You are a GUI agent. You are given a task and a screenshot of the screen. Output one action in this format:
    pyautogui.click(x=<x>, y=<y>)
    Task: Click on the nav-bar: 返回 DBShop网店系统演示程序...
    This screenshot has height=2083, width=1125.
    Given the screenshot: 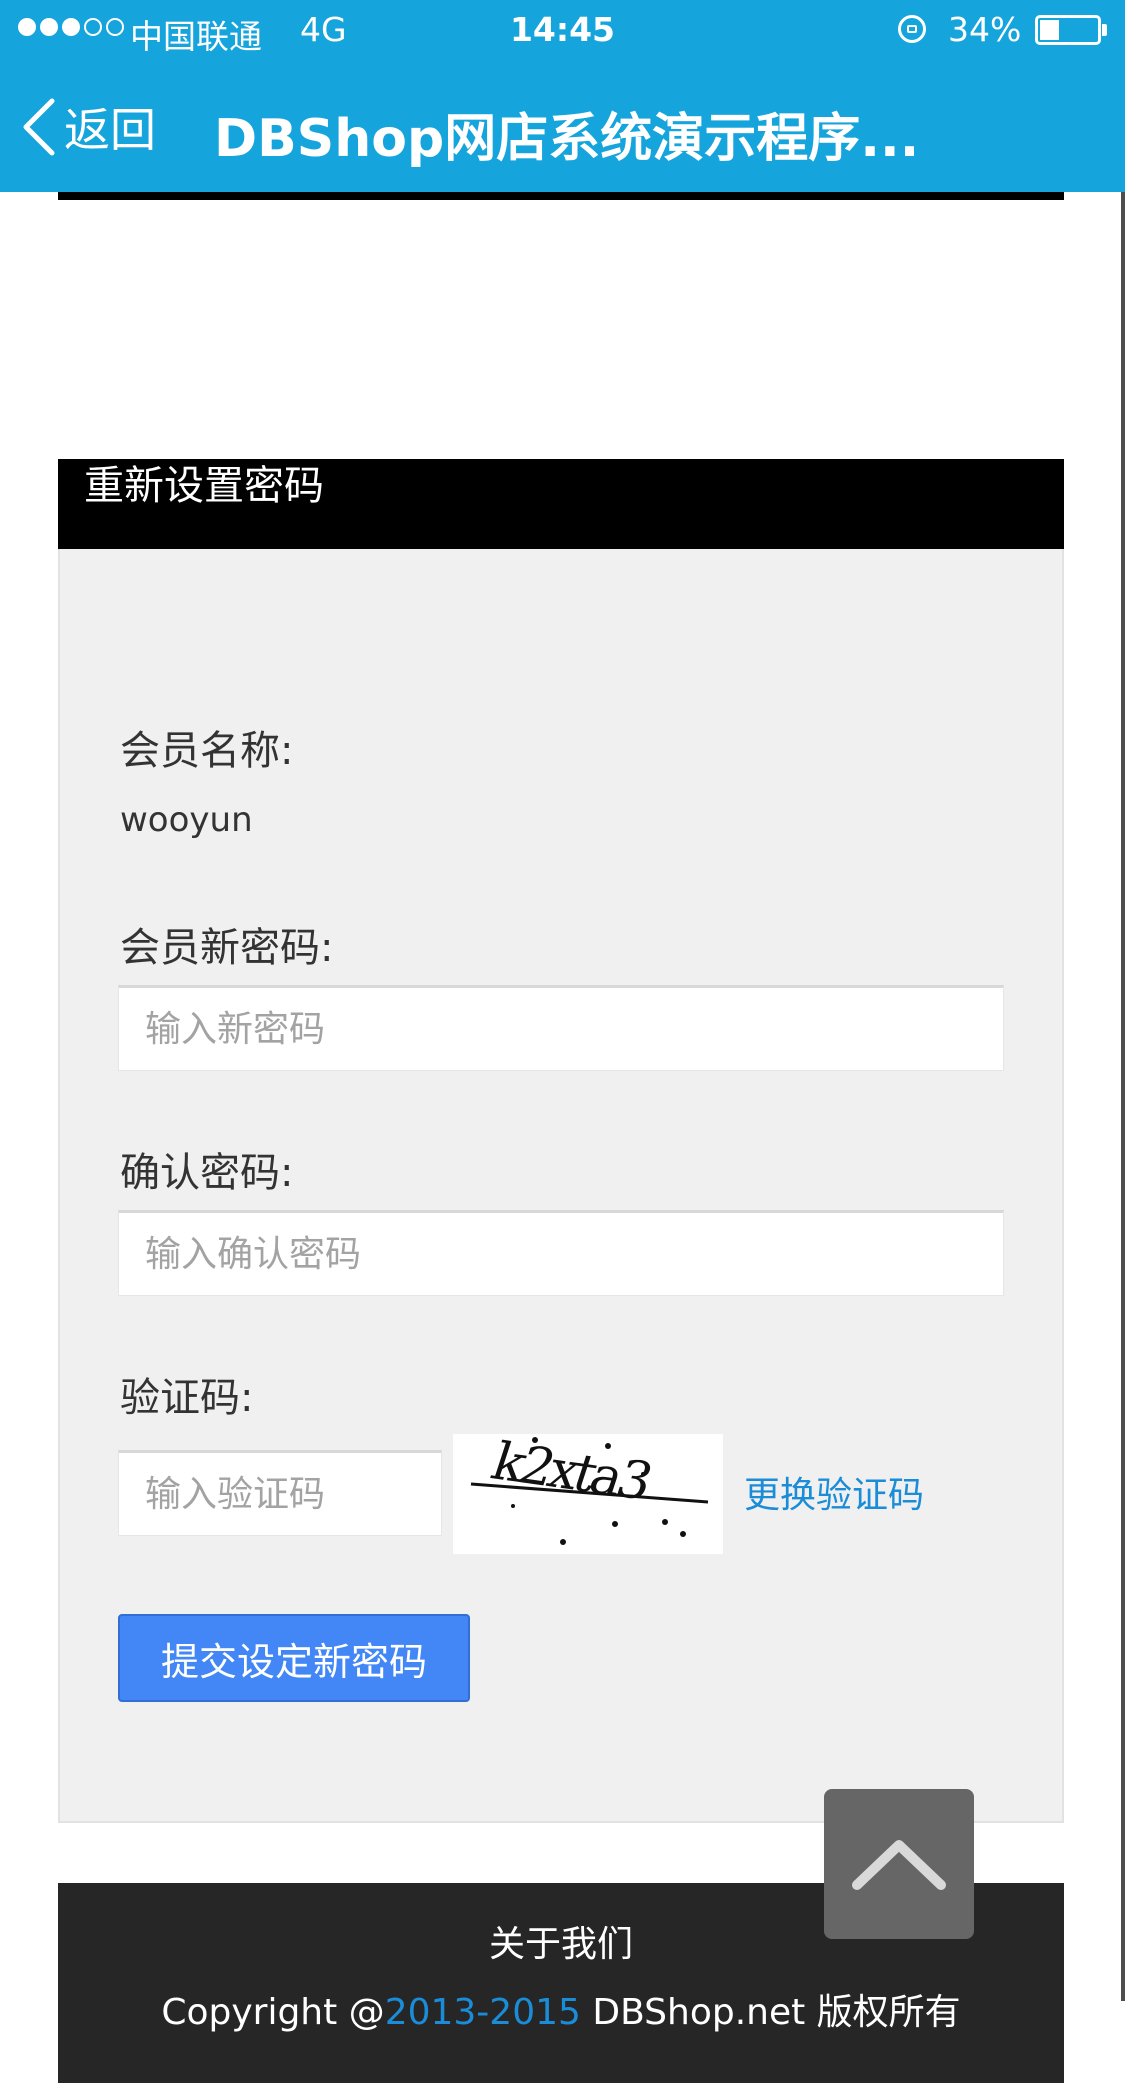 What is the action you would take?
    pyautogui.click(x=562, y=127)
    